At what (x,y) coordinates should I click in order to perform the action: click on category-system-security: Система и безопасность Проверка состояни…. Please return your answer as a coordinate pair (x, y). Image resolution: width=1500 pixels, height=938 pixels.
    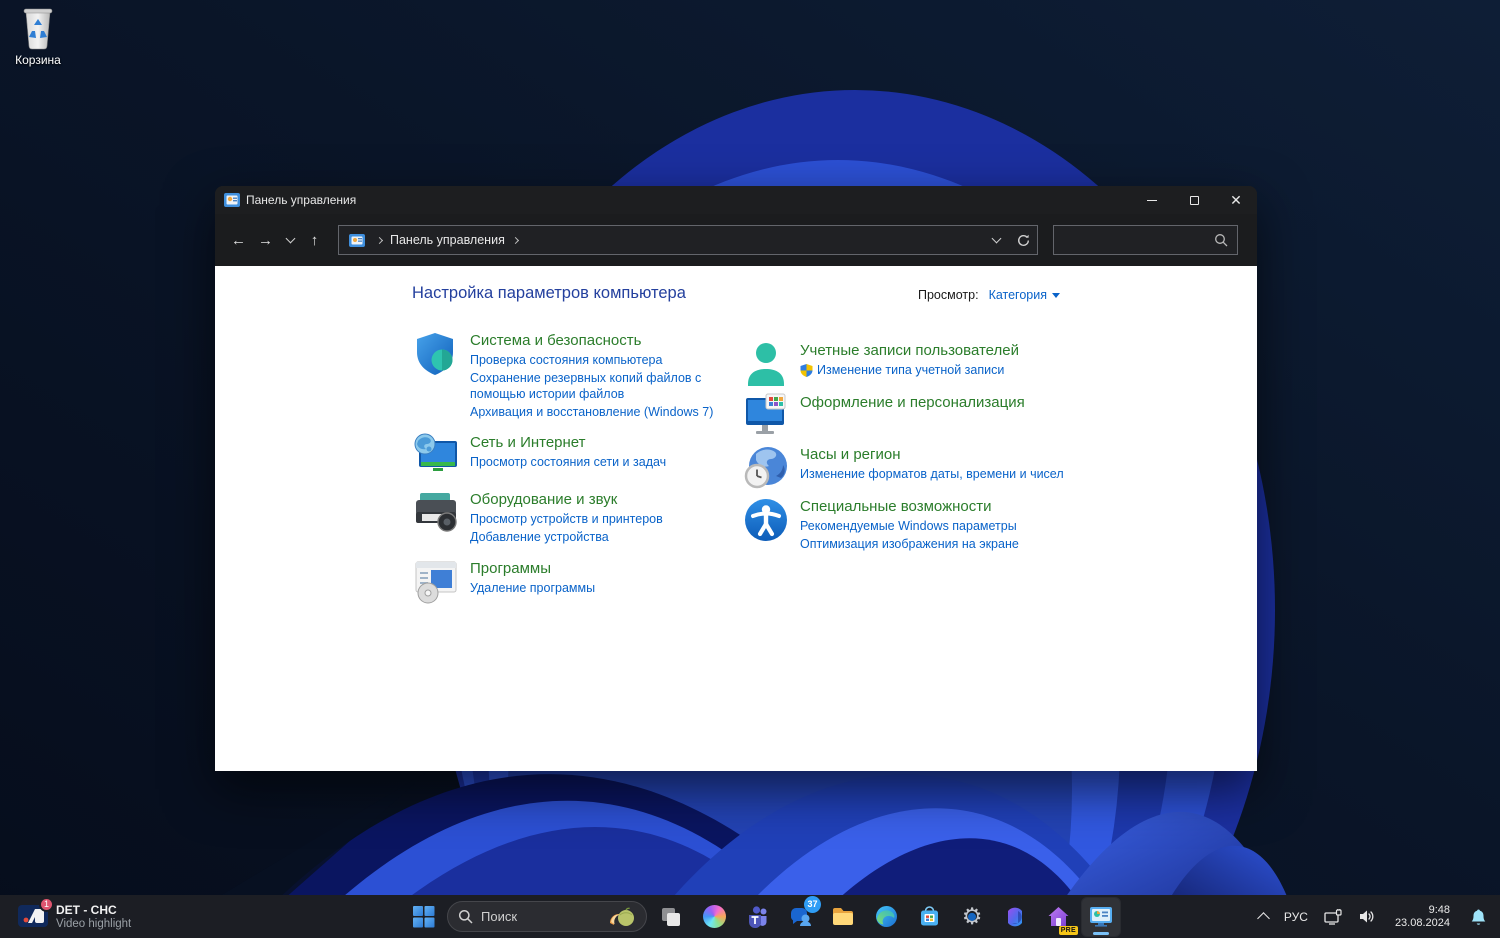
    Looking at the image, I should click on (578, 376).